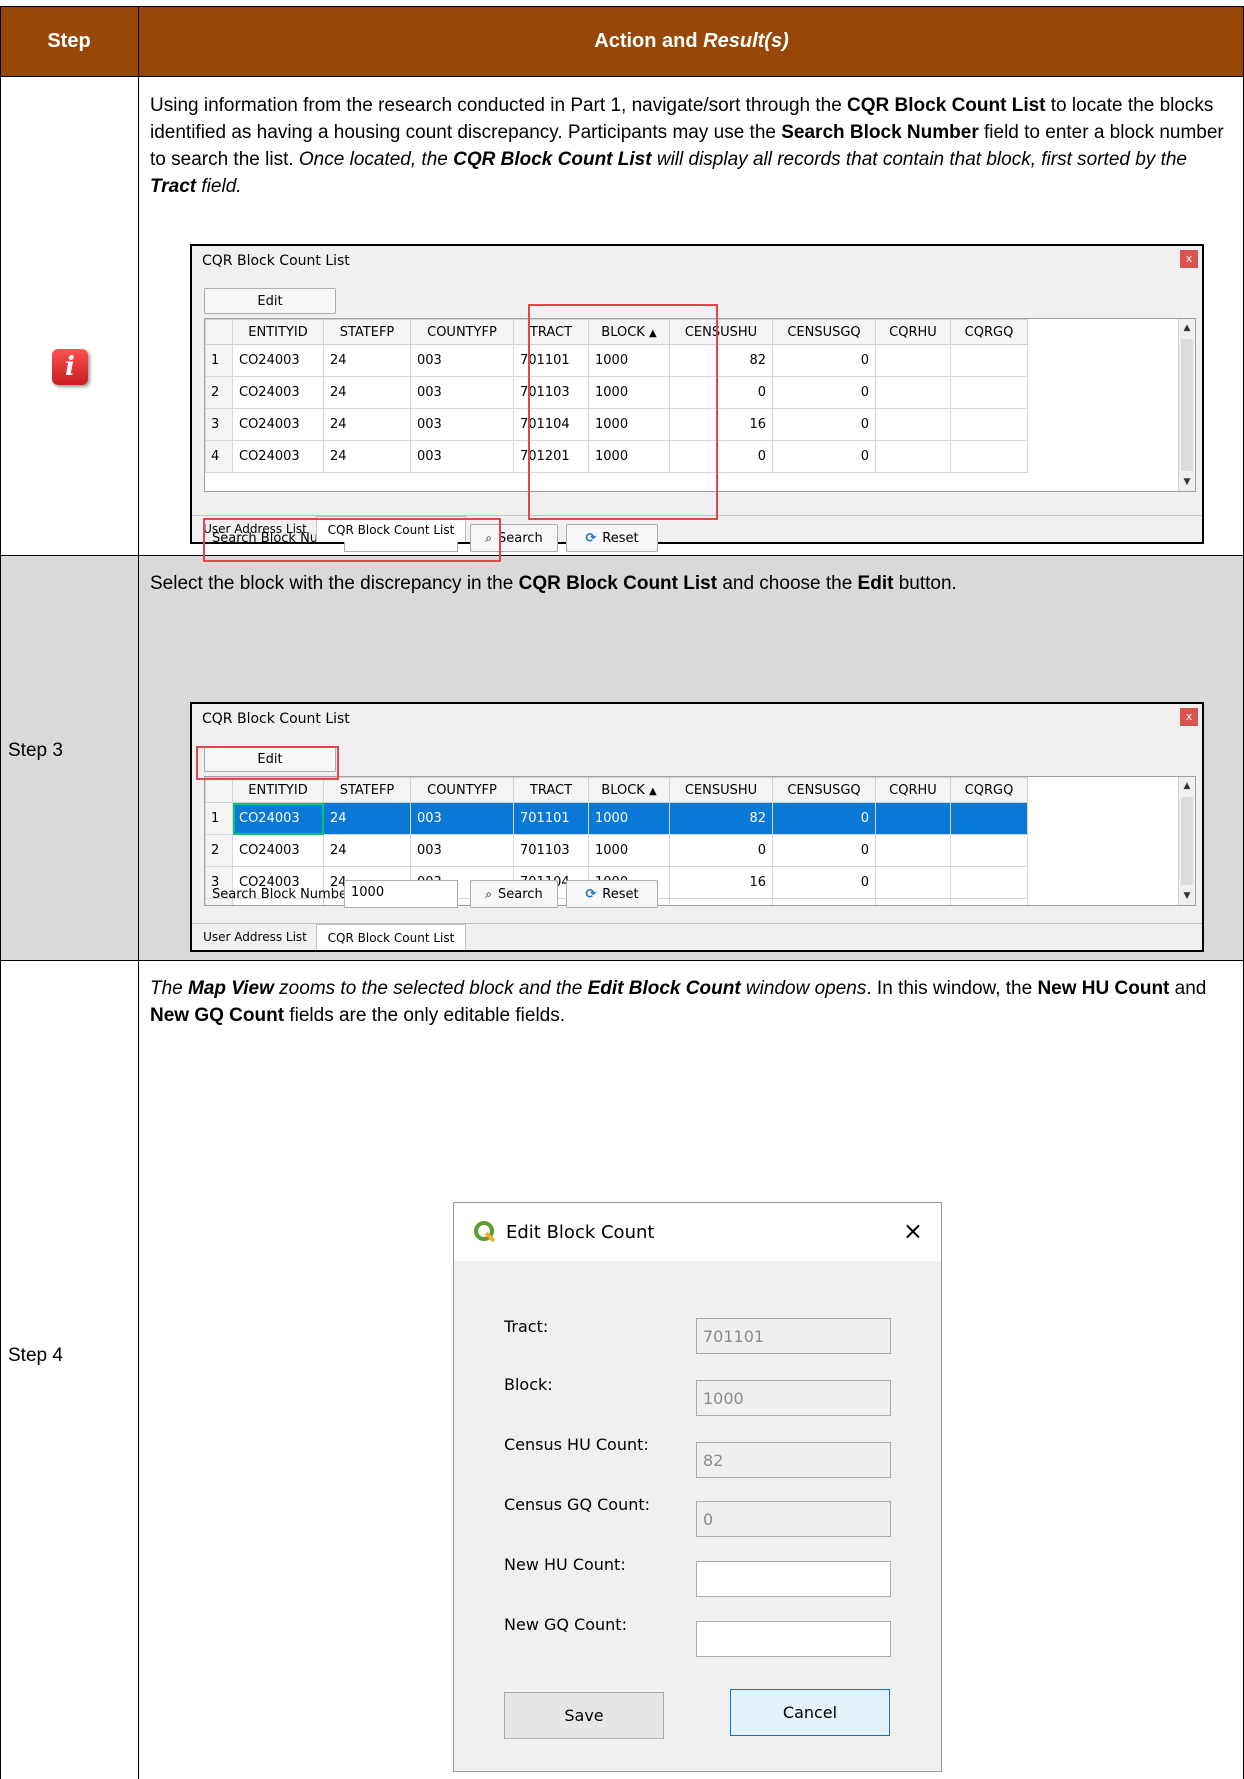 The height and width of the screenshot is (1779, 1244). Describe the element at coordinates (401, 894) in the screenshot. I see `search-block-input: 1000` at that location.